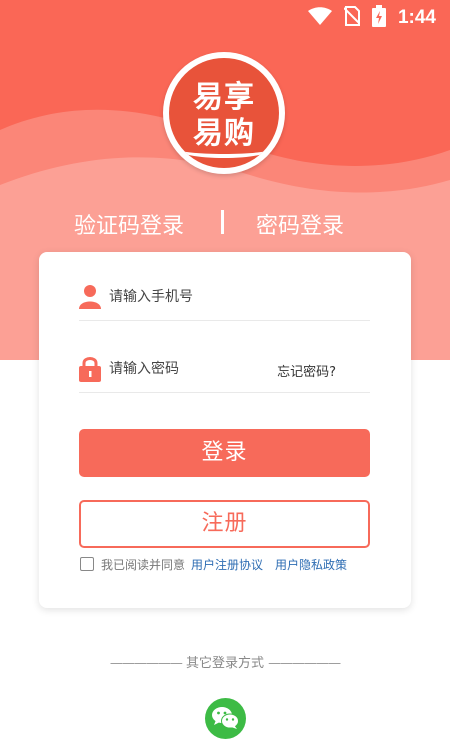 This screenshot has width=450, height=749. I want to click on battery-charging-icon, so click(378, 18).